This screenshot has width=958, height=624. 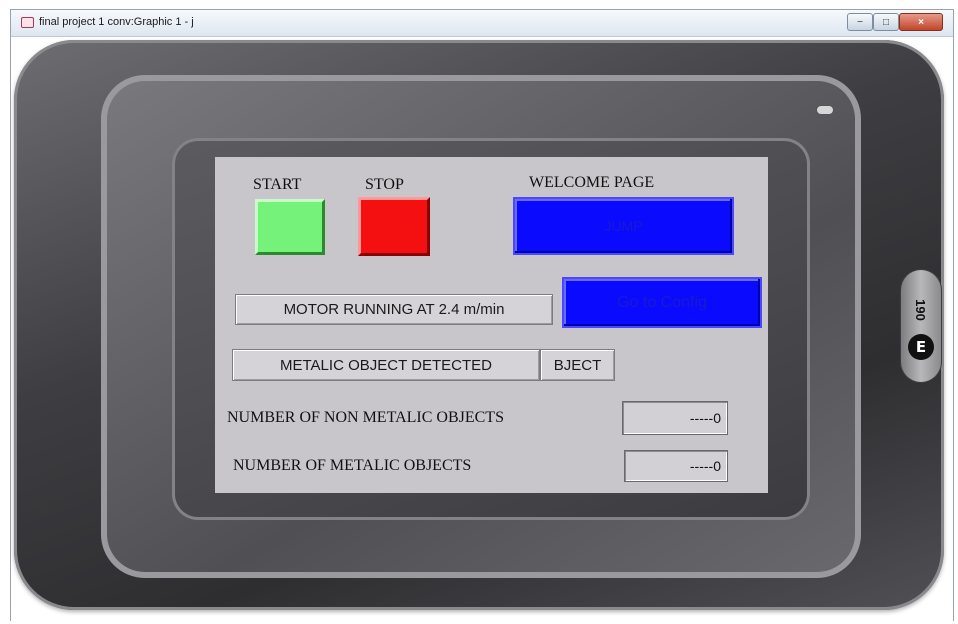 I want to click on minimize-button: −, so click(x=860, y=22).